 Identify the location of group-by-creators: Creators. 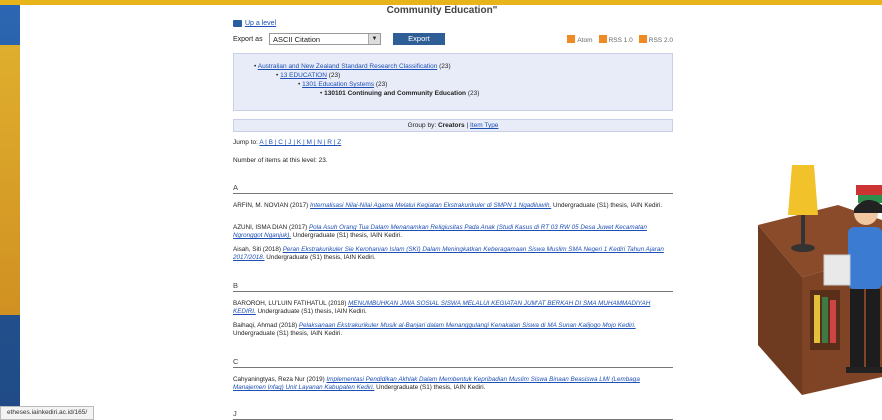
(451, 125).